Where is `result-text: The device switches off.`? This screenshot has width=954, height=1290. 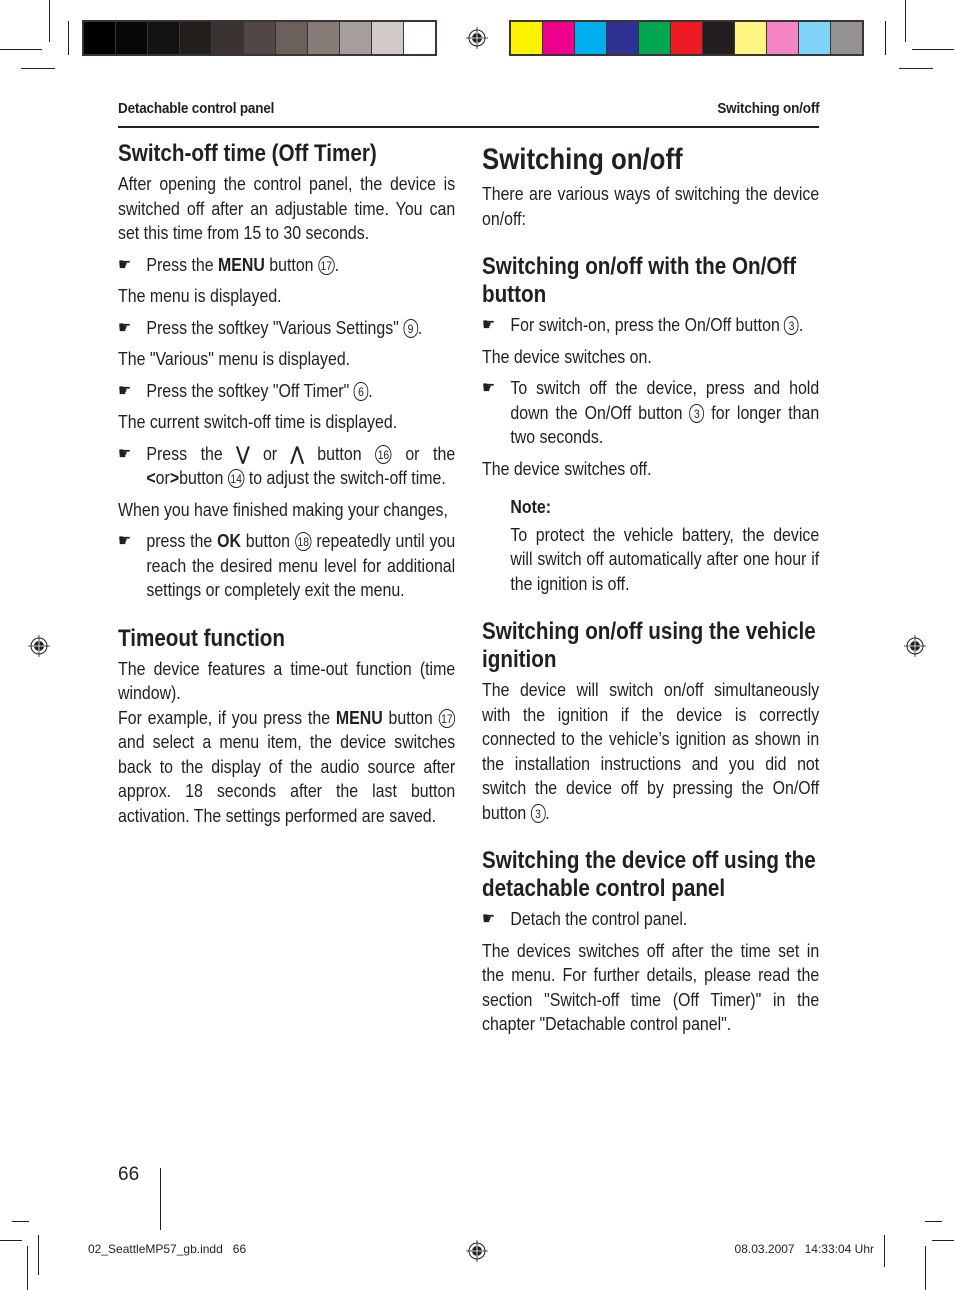
result-text: The device switches off. is located at coordinates (567, 468).